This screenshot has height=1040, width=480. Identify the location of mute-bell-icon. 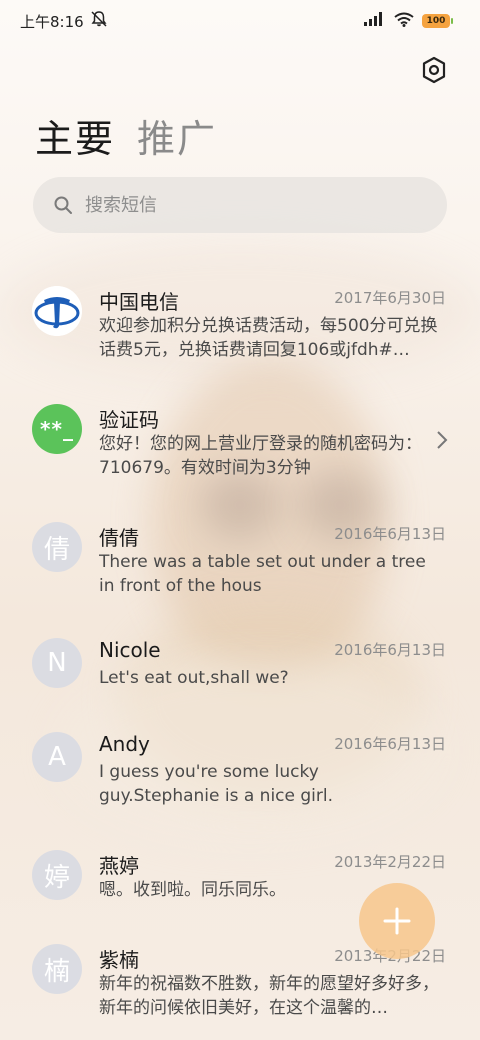
(99, 21).